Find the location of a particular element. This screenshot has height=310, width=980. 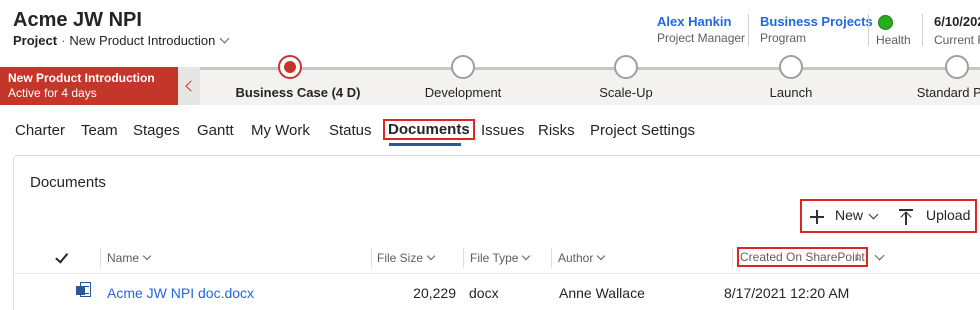

tab-documents: Documents is located at coordinates (429, 129).